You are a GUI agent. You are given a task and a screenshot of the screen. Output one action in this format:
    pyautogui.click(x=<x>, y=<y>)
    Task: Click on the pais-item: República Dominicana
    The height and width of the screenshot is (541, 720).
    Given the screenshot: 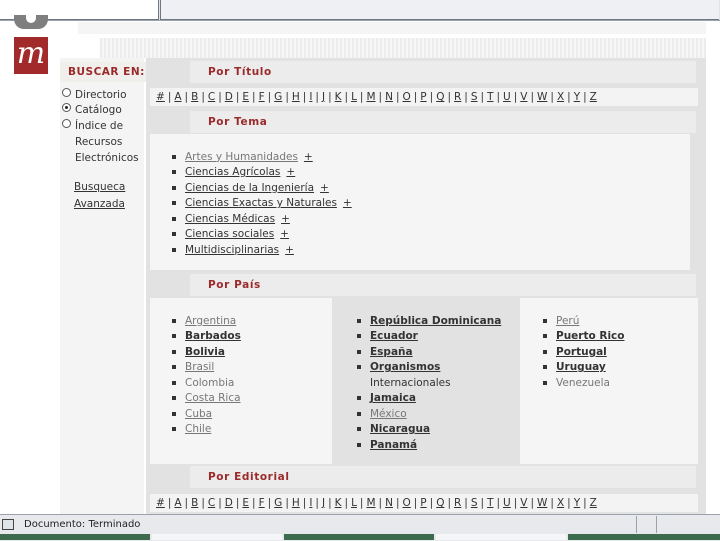 What is the action you would take?
    pyautogui.click(x=429, y=321)
    